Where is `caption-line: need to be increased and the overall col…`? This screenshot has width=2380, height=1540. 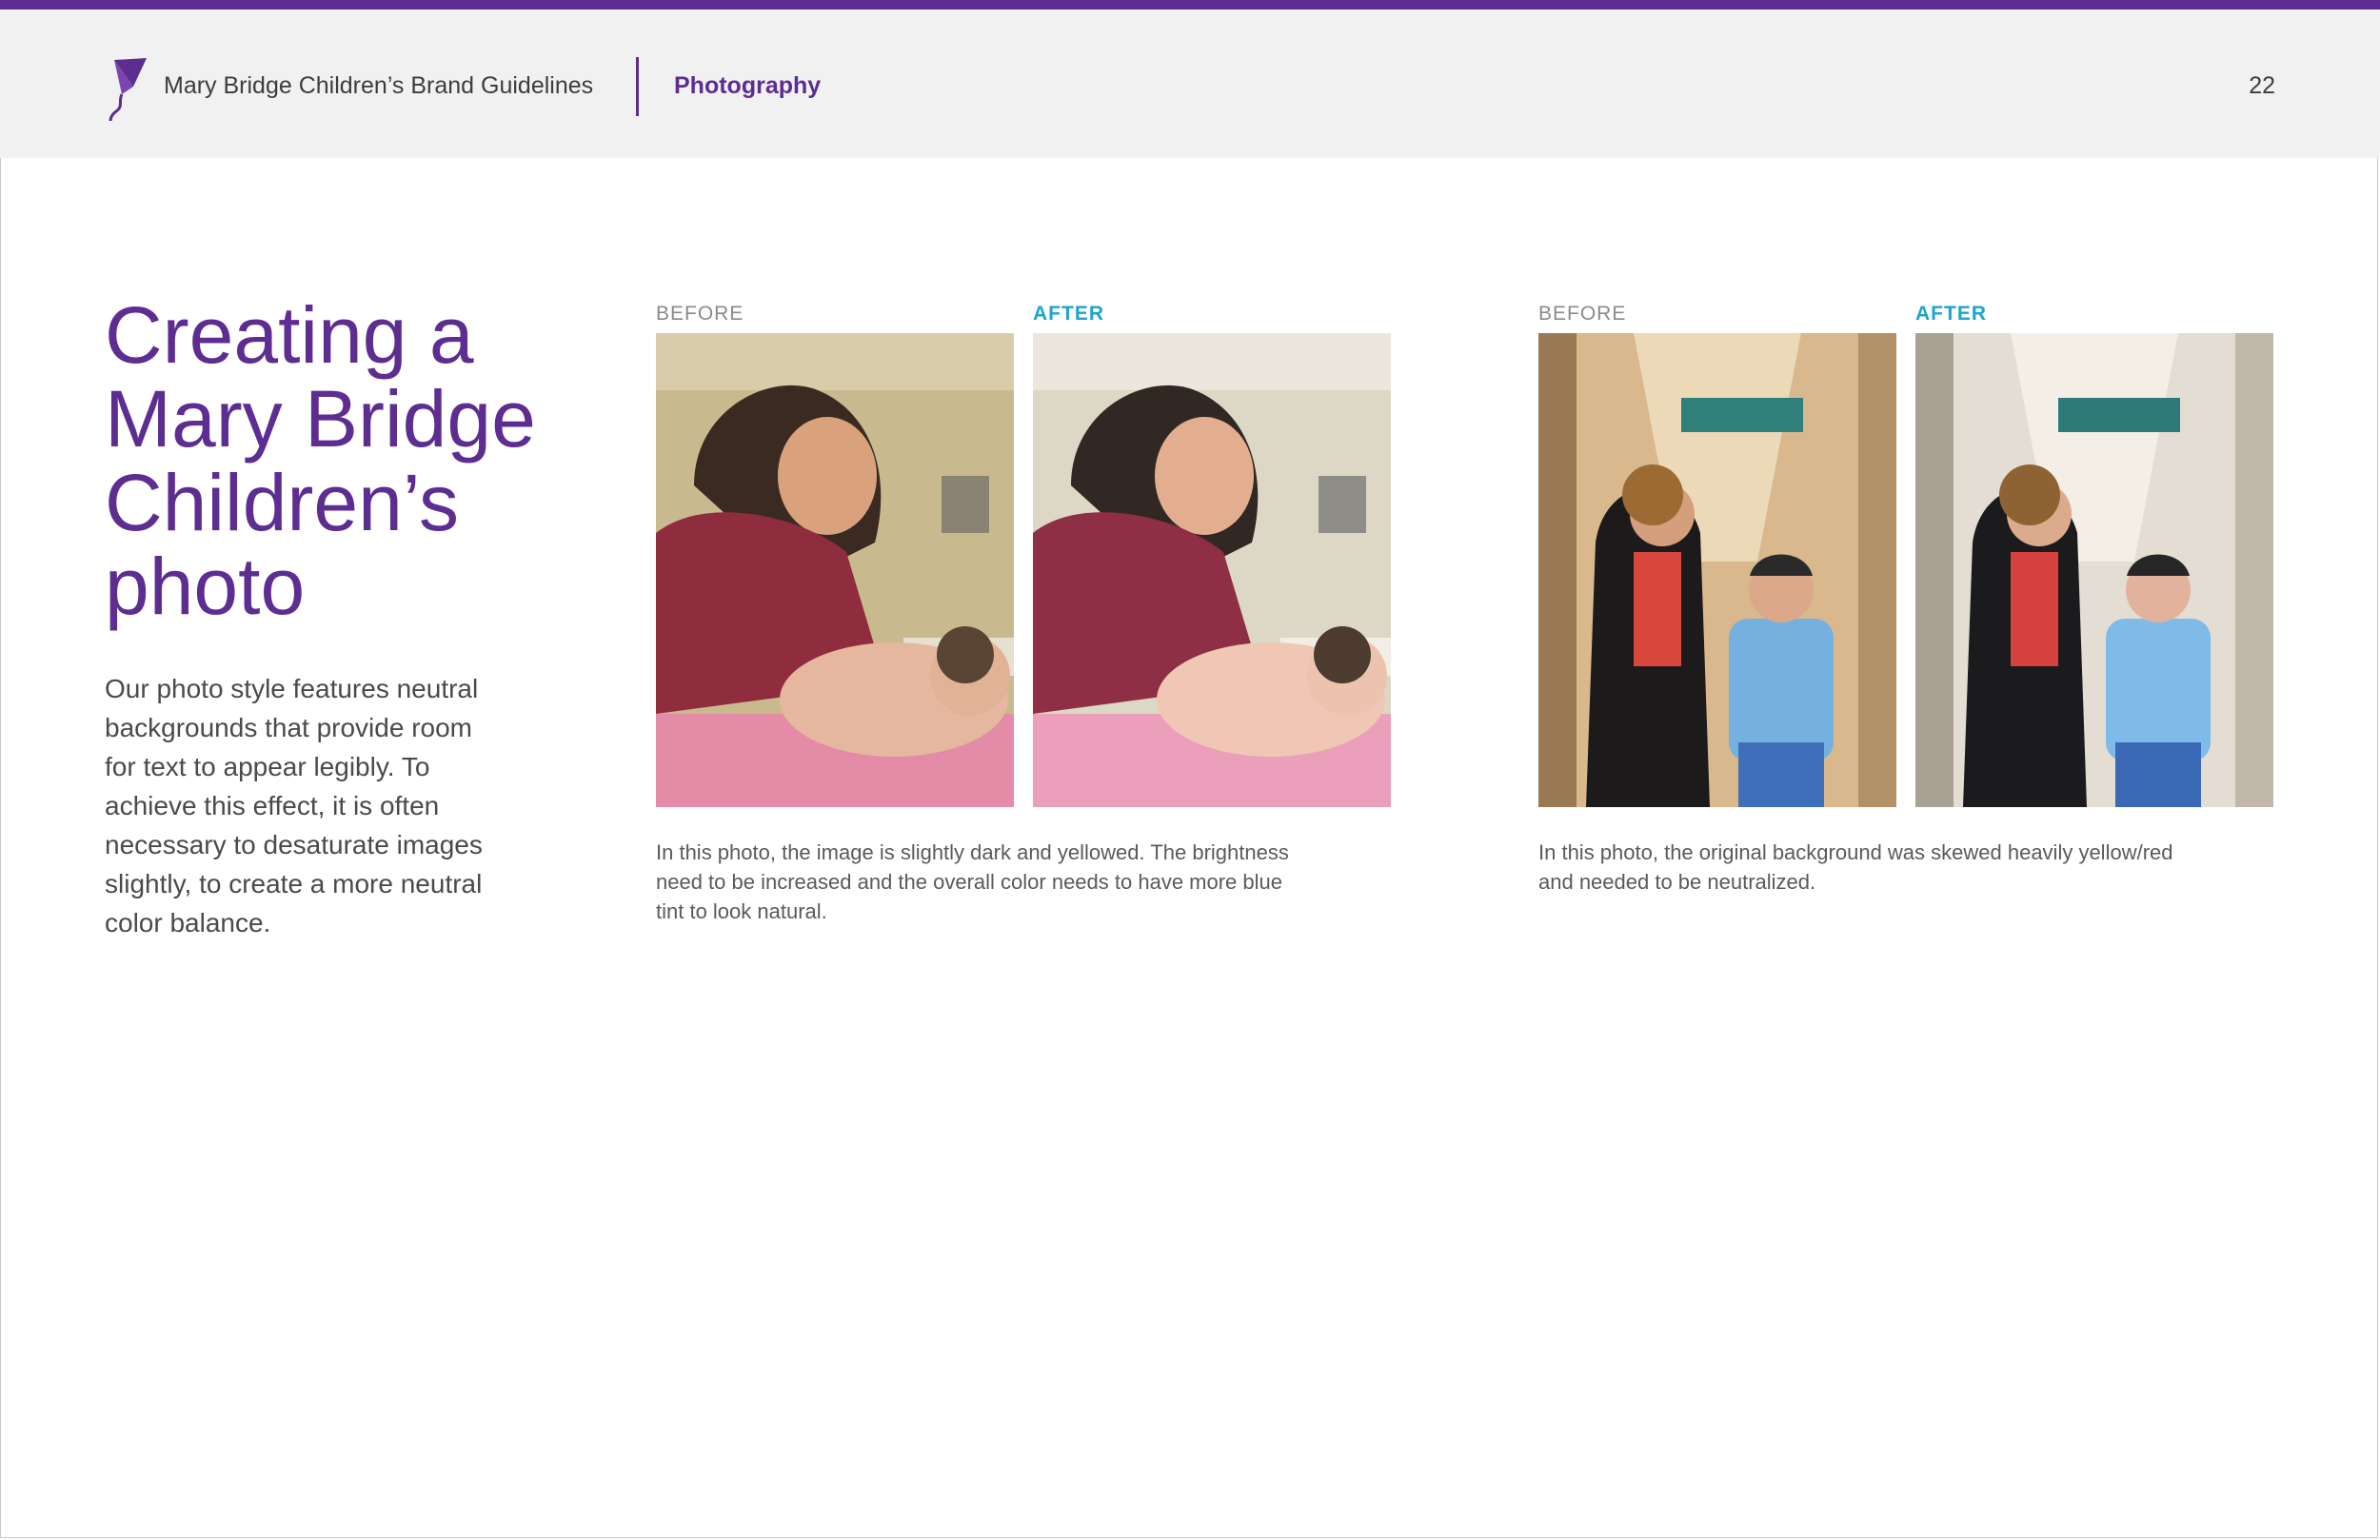
caption-line: need to be increased and the overall col… is located at coordinates (969, 882).